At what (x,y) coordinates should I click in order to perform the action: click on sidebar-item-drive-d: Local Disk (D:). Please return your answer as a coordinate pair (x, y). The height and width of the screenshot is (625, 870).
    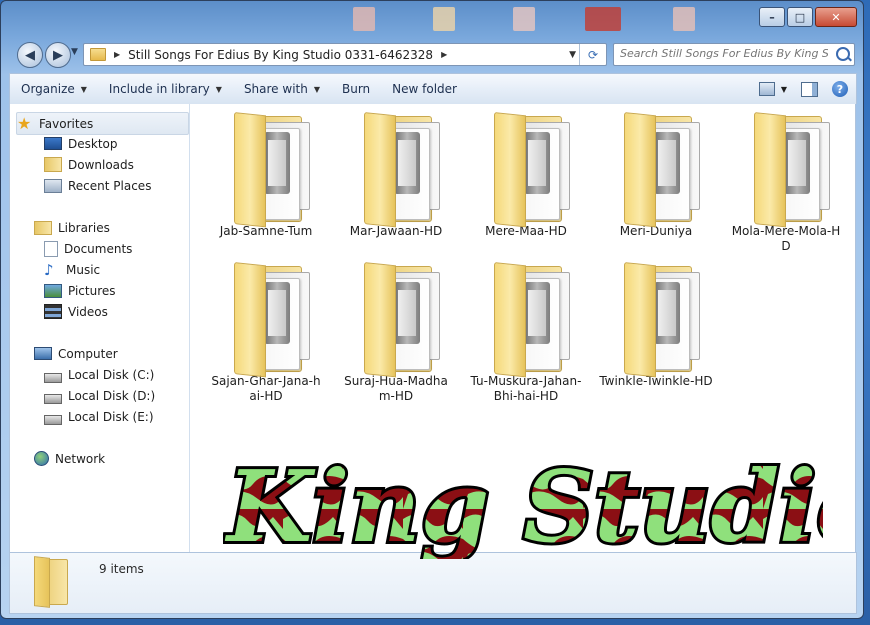
    Looking at the image, I should click on (99, 395).